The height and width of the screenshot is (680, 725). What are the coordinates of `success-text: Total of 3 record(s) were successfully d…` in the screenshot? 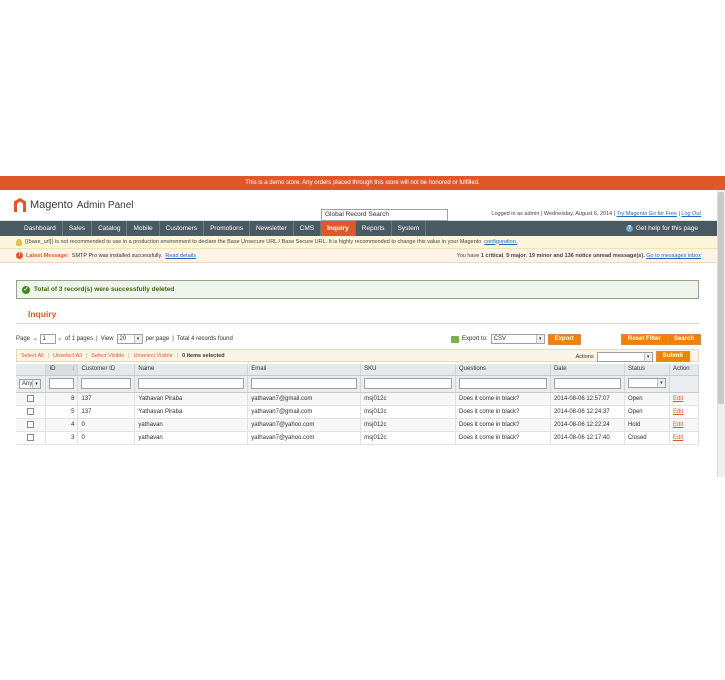 It's located at (104, 289).